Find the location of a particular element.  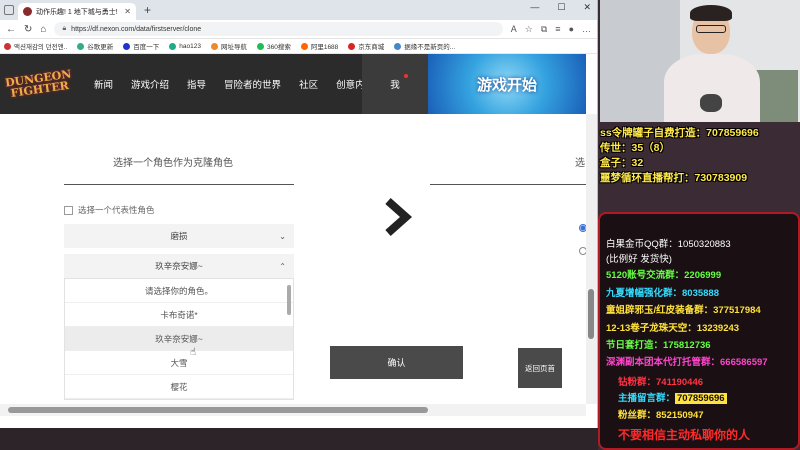

page-scrollbar is located at coordinates (591, 259).